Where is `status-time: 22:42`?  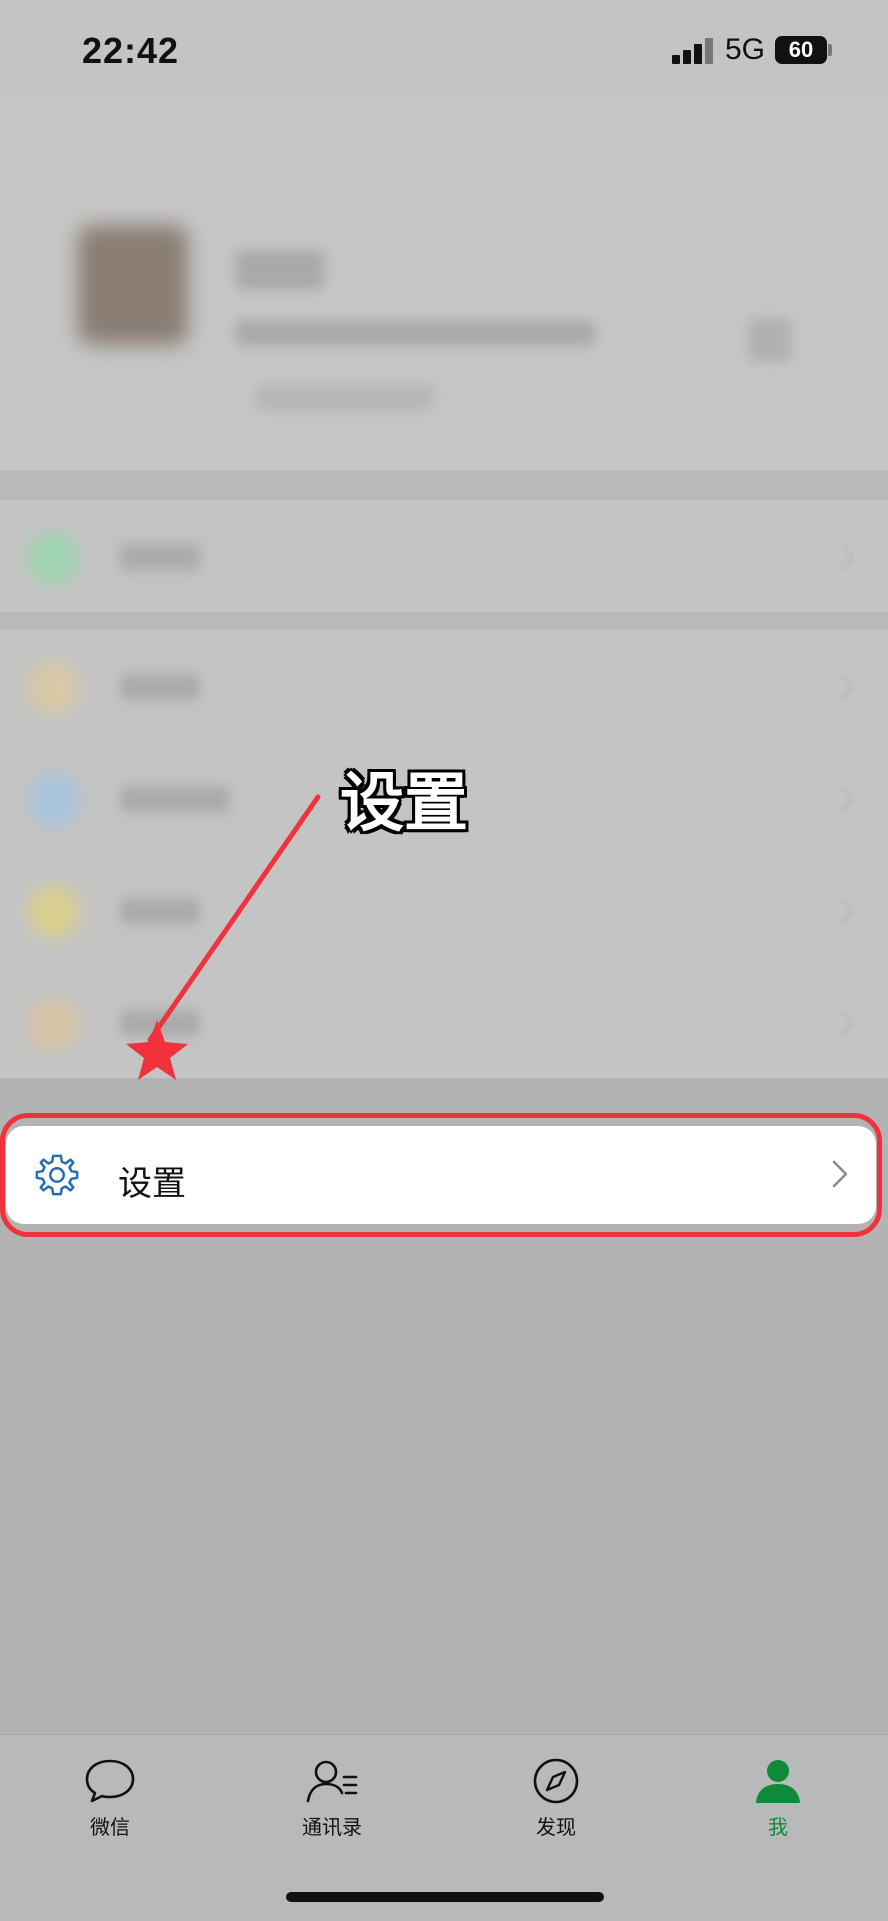
status-time: 22:42 is located at coordinates (131, 50).